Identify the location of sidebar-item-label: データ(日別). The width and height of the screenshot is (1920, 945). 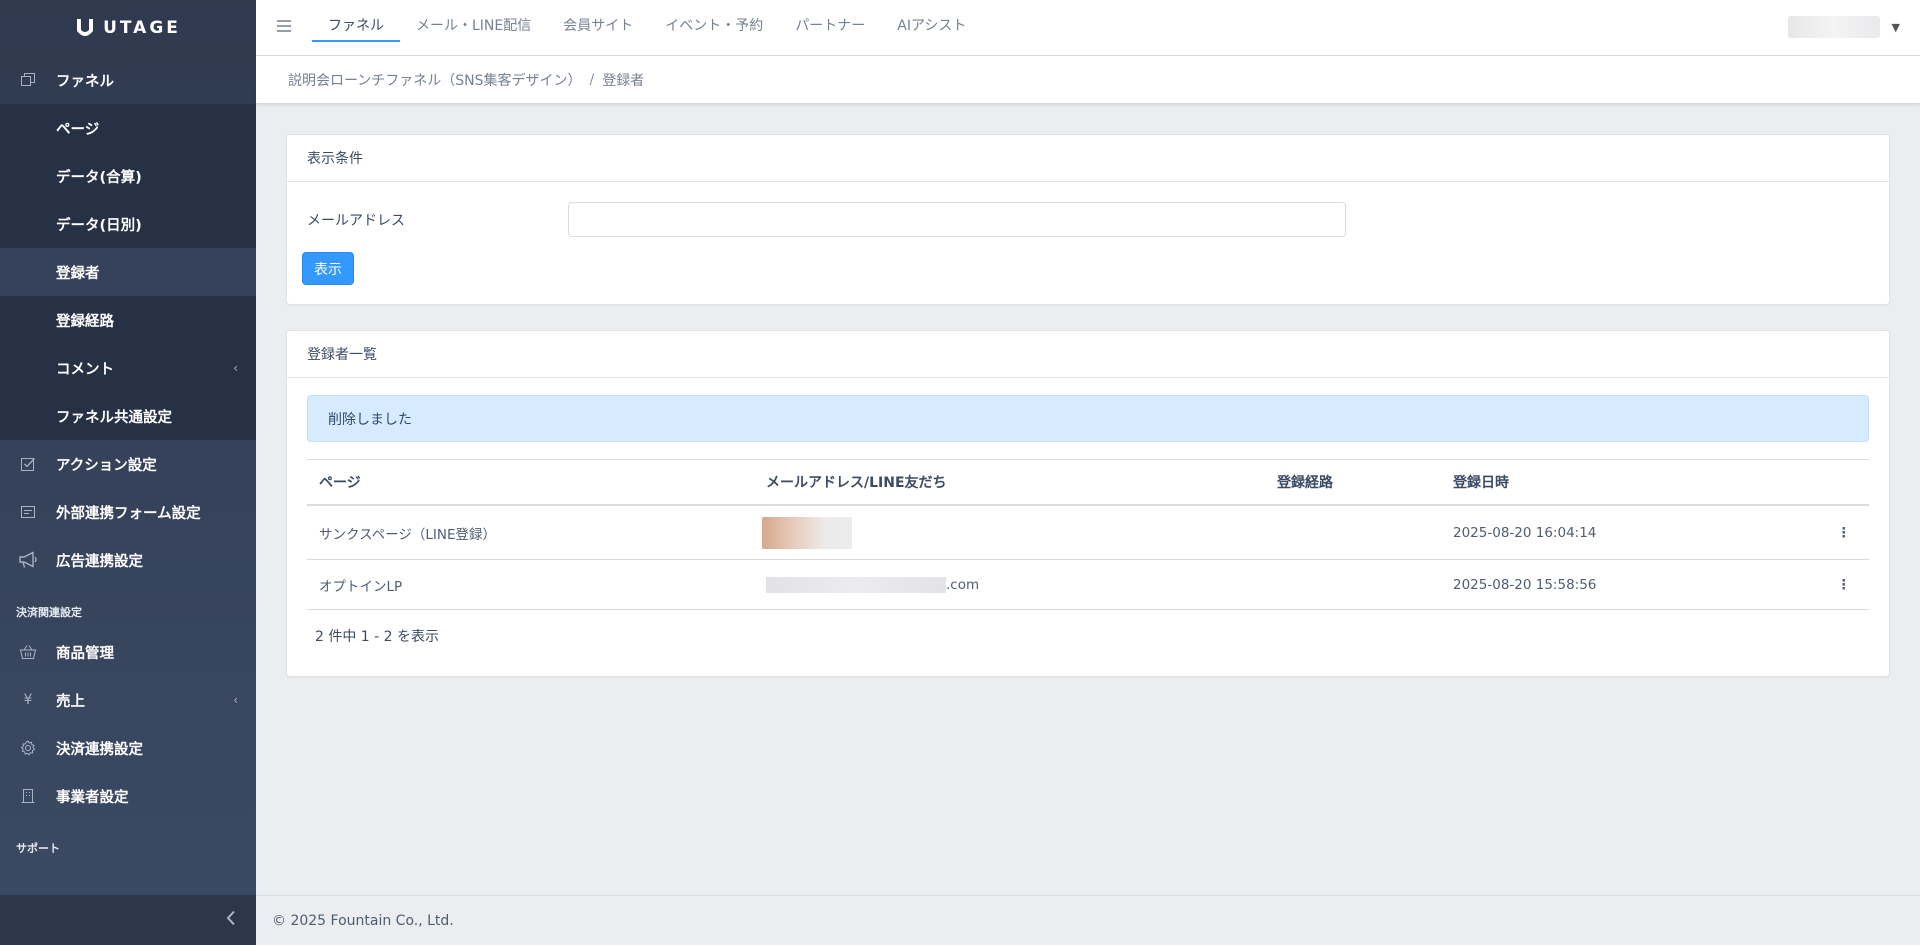
(99, 225).